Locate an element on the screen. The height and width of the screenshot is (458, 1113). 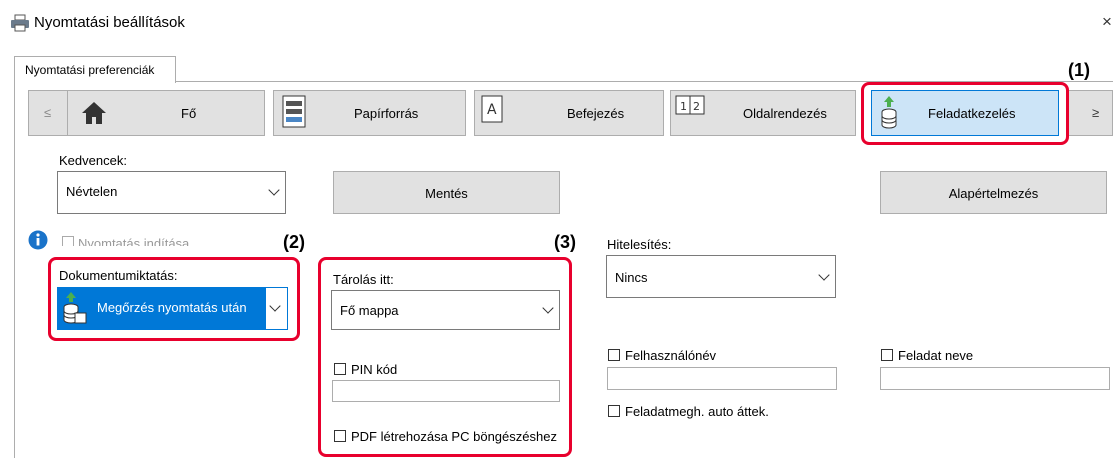
home-icon is located at coordinates (94, 113).